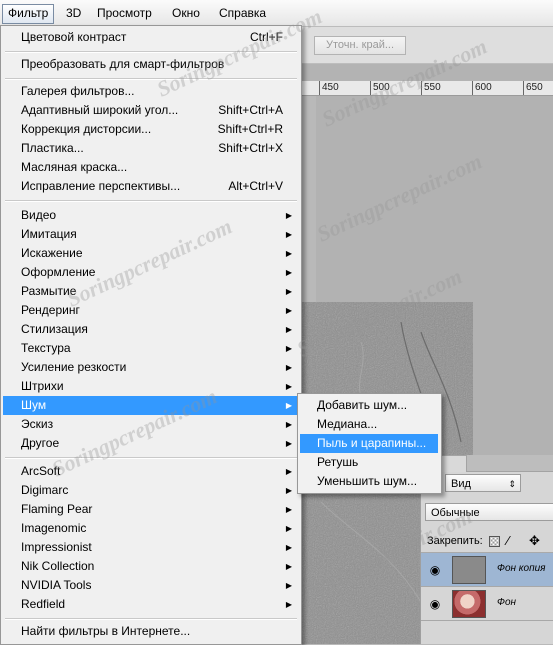  I want to click on menu-item-plugin: NVIDIA Tools ▶, so click(150, 585).